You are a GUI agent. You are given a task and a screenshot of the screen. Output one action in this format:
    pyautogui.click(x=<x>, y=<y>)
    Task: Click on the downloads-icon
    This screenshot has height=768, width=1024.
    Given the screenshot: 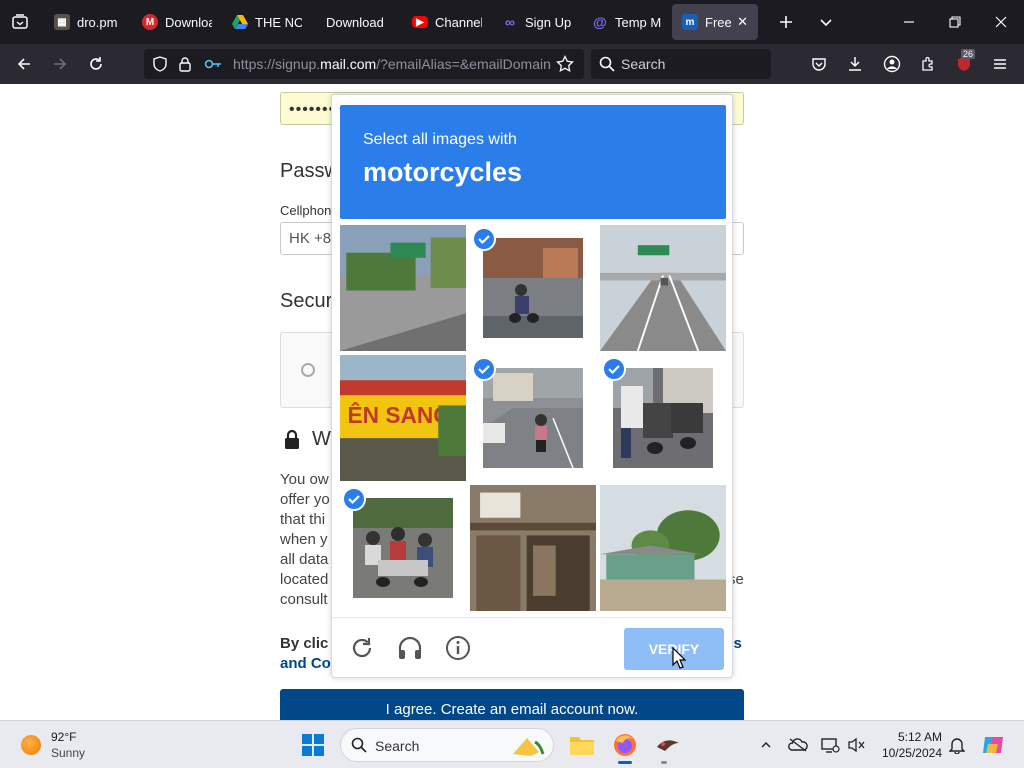 What is the action you would take?
    pyautogui.click(x=855, y=64)
    